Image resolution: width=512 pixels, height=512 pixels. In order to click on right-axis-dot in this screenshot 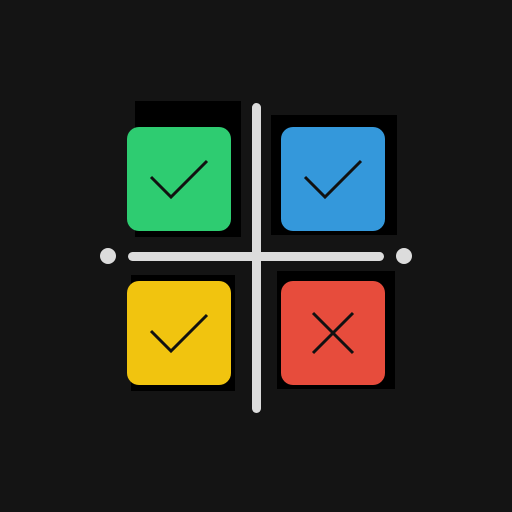, I will do `click(404, 256)`.